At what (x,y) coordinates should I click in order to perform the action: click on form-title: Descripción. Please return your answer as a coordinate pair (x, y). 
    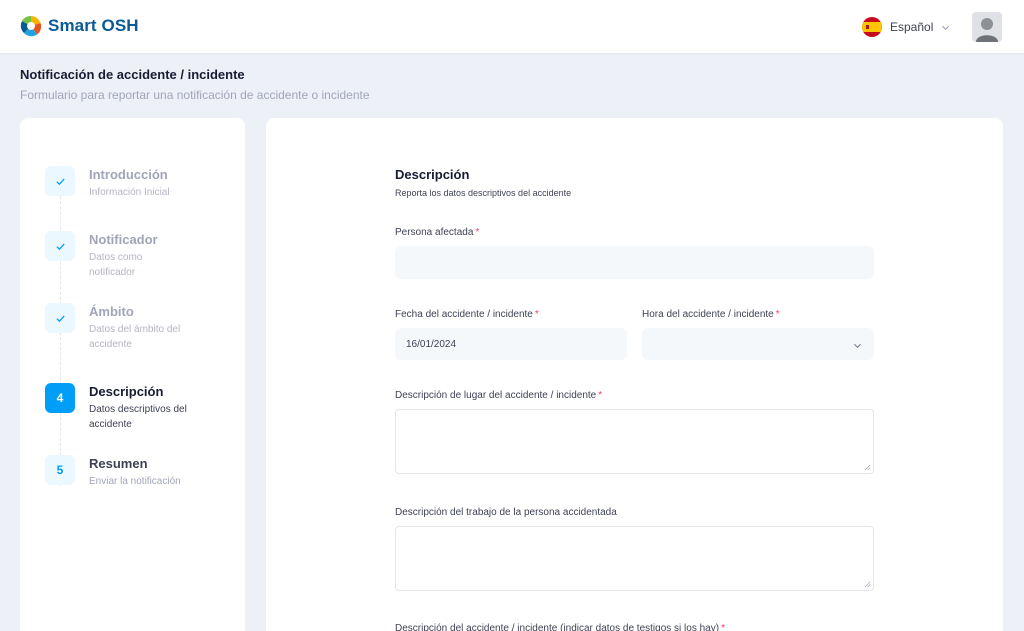
    Looking at the image, I should click on (432, 174).